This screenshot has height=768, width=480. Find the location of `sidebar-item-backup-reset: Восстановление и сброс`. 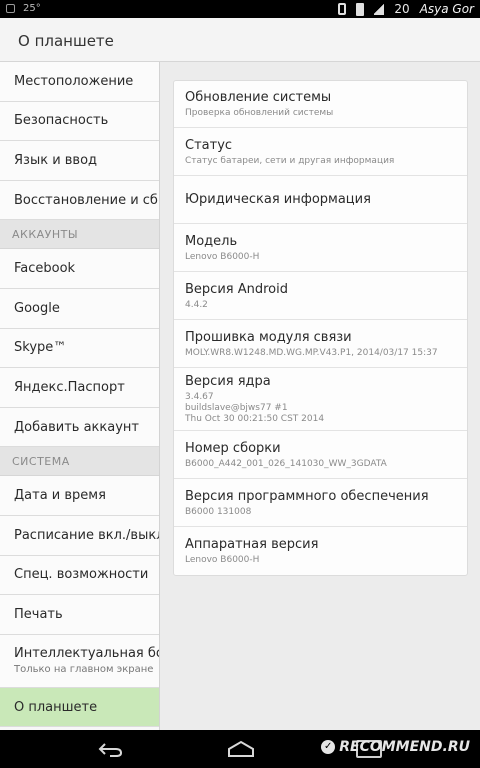

sidebar-item-backup-reset: Восстановление и сброс is located at coordinates (79, 200).